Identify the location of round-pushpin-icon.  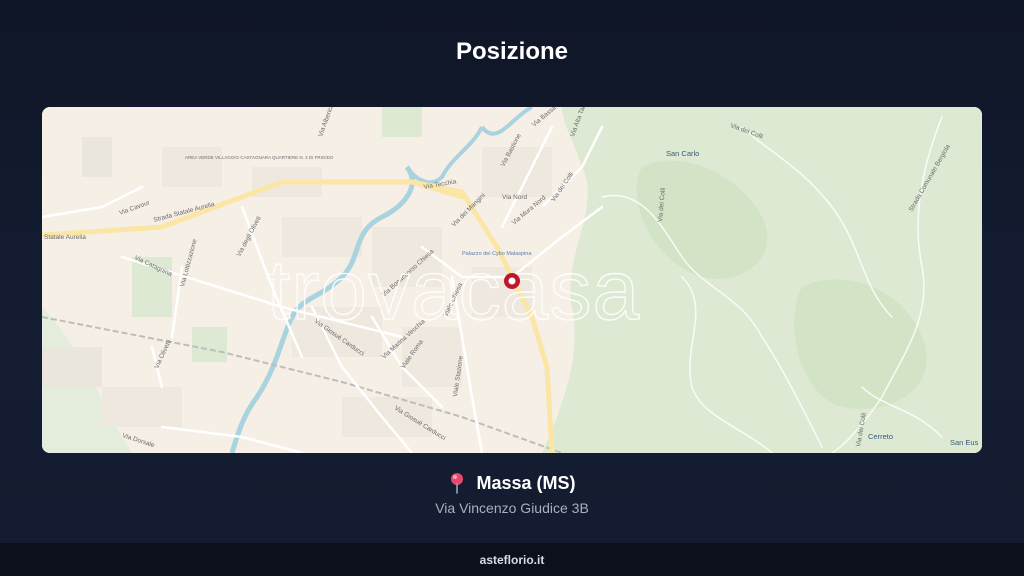
(457, 483).